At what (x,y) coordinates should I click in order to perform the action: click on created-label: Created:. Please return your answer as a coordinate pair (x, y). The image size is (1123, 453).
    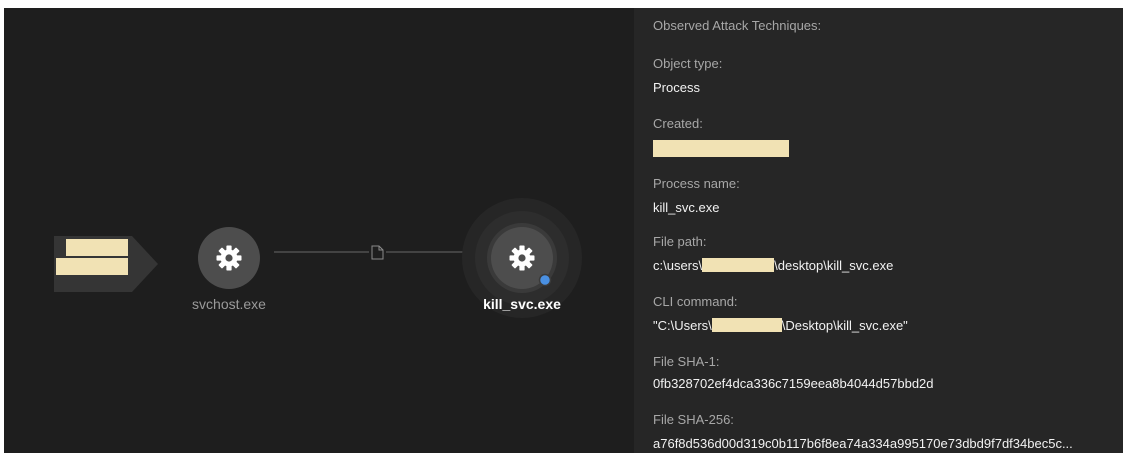
    Looking at the image, I should click on (678, 123).